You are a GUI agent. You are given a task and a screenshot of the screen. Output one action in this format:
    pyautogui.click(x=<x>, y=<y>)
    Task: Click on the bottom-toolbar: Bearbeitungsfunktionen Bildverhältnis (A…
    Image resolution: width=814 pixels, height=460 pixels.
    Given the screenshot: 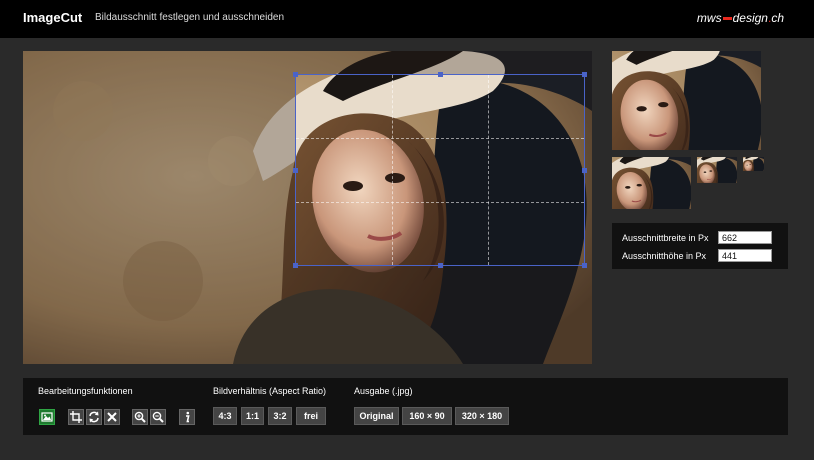 What is the action you would take?
    pyautogui.click(x=405, y=406)
    